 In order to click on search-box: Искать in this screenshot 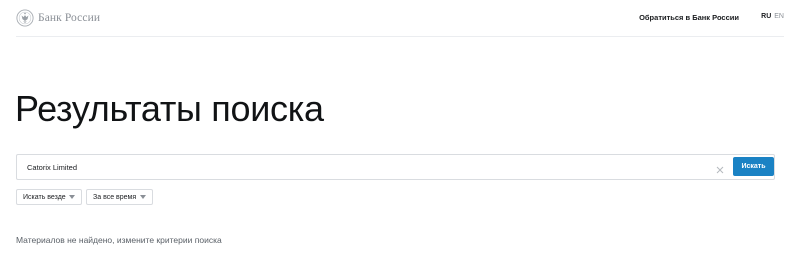, I will do `click(395, 167)`.